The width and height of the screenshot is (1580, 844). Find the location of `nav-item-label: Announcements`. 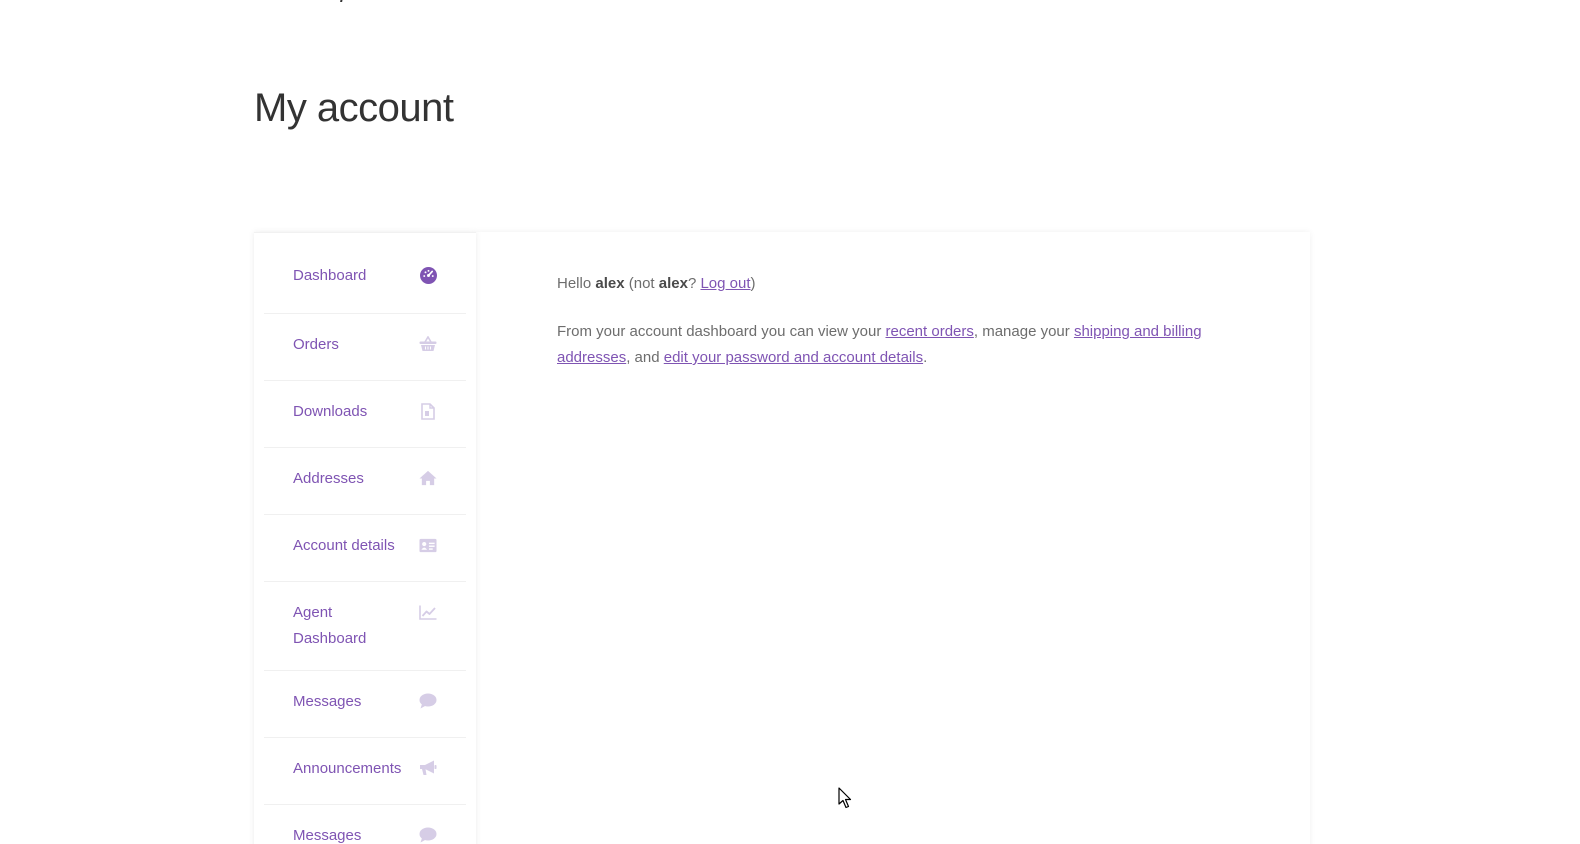

nav-item-label: Announcements is located at coordinates (347, 768).